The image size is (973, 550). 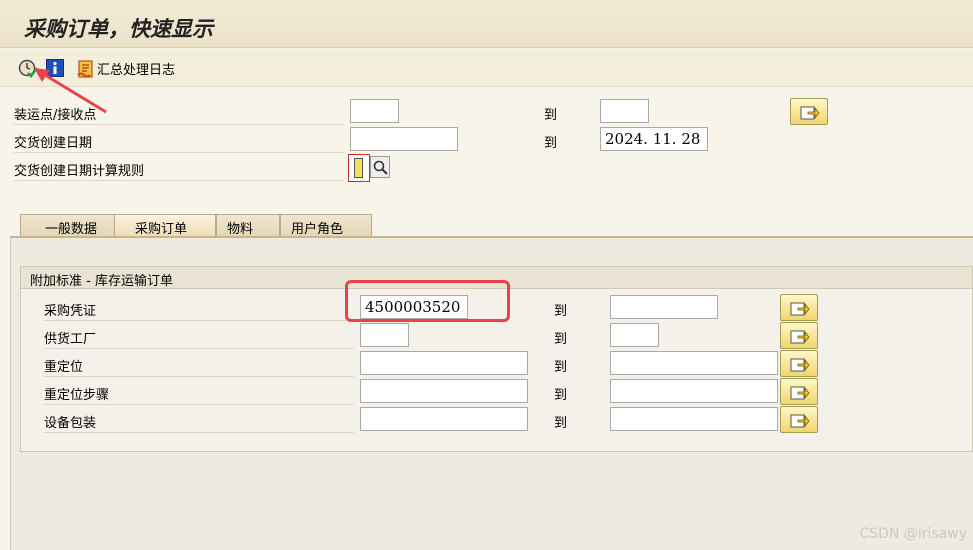 I want to click on relocation-step-label: 重定位步骤, so click(x=77, y=395).